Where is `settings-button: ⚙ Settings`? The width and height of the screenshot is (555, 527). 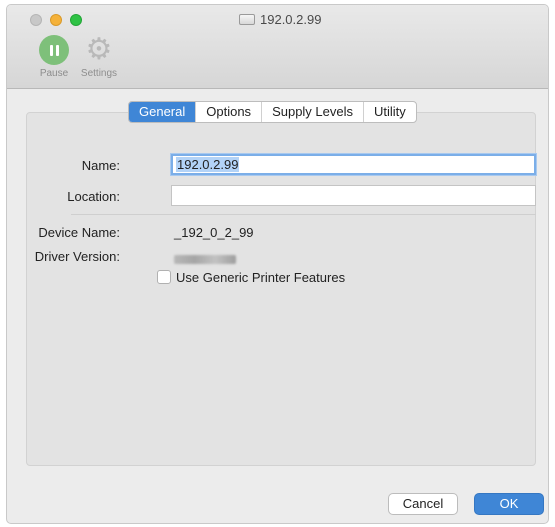
settings-button: ⚙ Settings is located at coordinates (99, 56).